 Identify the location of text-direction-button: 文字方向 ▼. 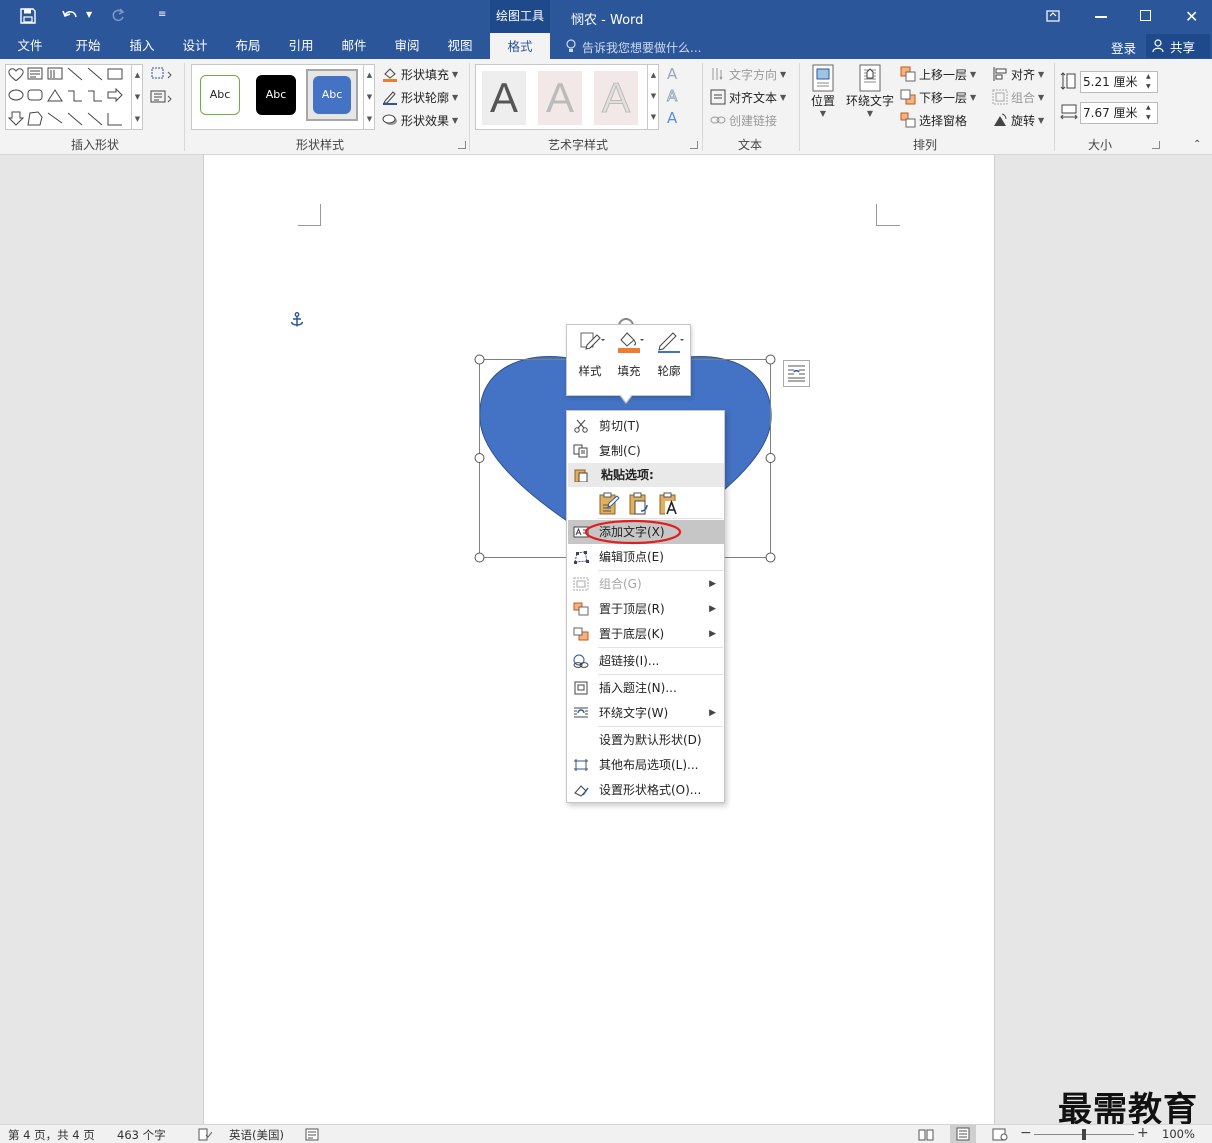
(748, 74).